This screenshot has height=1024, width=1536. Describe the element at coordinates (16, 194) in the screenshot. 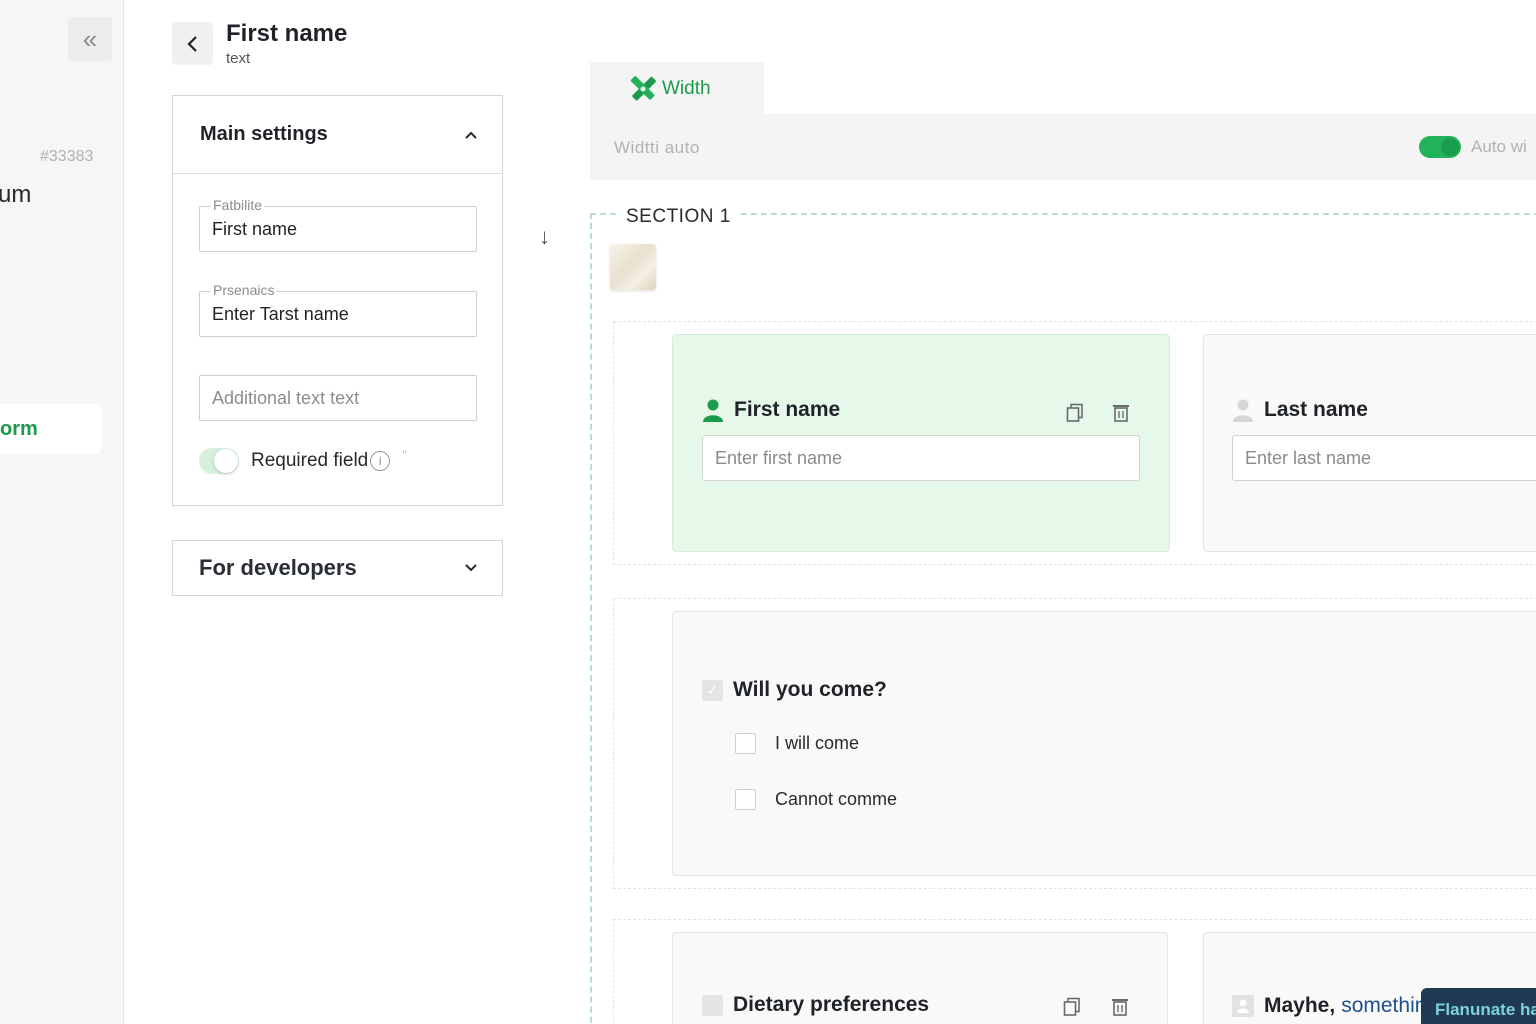

I see `form-name: um` at that location.